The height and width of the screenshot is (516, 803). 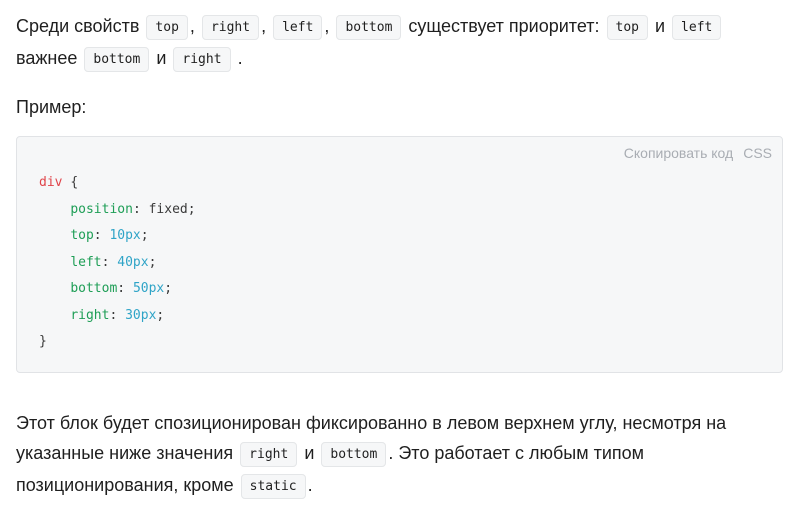 I want to click on code-line: top: 10px;, so click(x=109, y=235).